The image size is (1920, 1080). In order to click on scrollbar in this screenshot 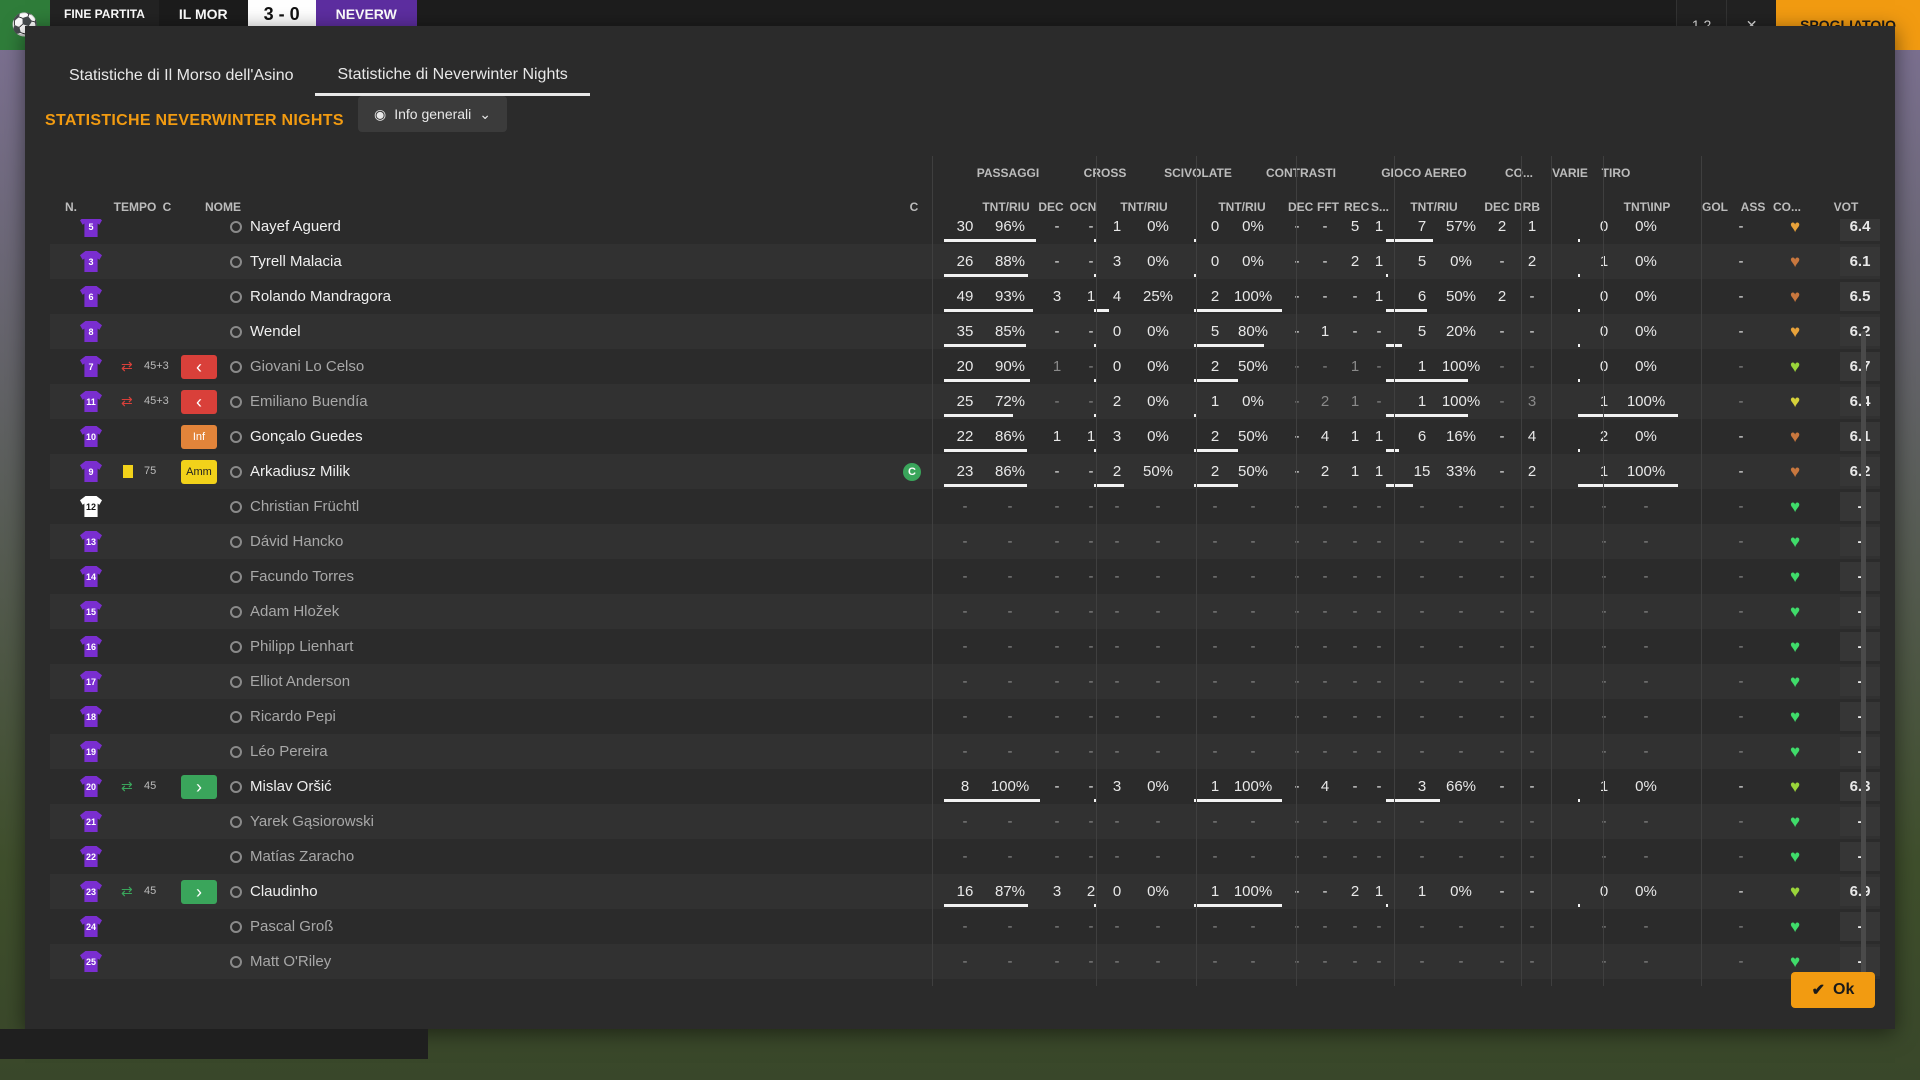, I will do `click(1863, 657)`.